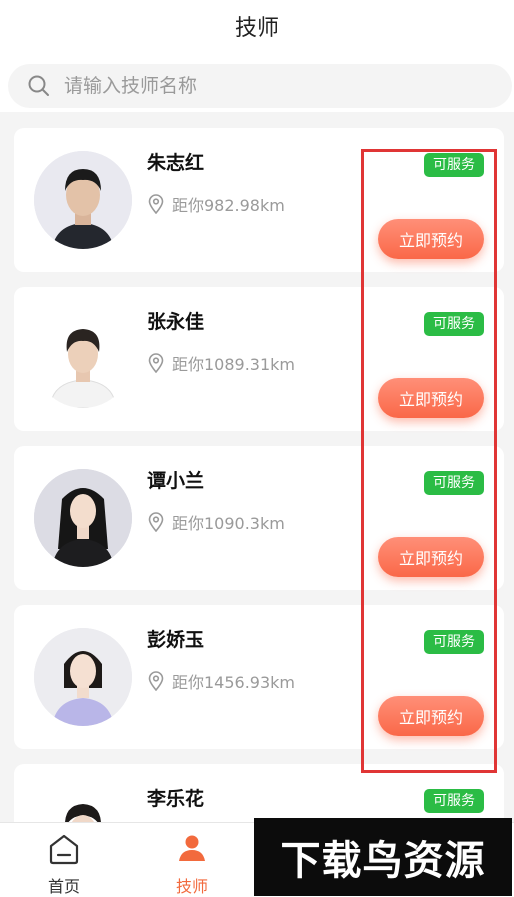 Image resolution: width=514 pixels, height=897 pixels. Describe the element at coordinates (234, 682) in the screenshot. I see `technician-distance: 距你1456.93km` at that location.